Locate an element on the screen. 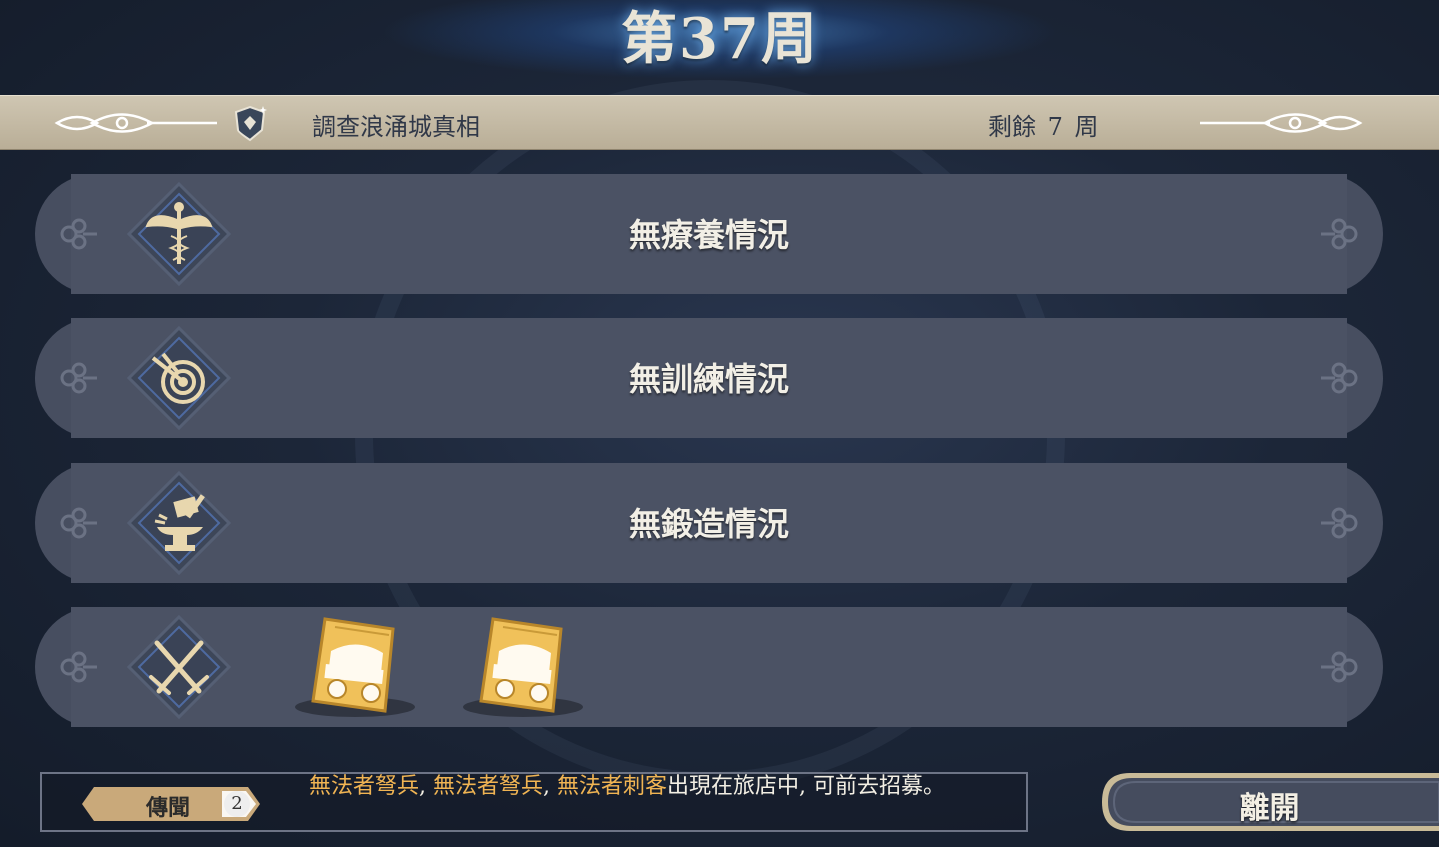  rumor-message: 出現在旅店中, 可前去招募。 is located at coordinates (806, 786).